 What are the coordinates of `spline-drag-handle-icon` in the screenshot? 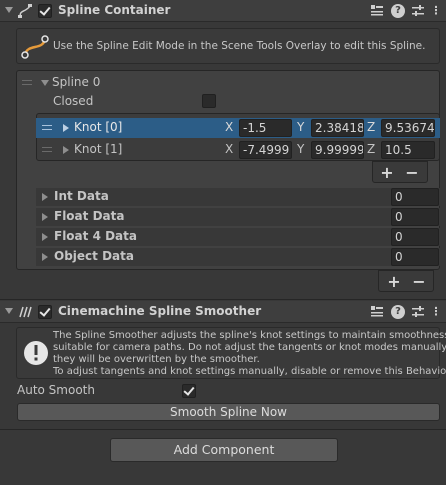 It's located at (27, 82).